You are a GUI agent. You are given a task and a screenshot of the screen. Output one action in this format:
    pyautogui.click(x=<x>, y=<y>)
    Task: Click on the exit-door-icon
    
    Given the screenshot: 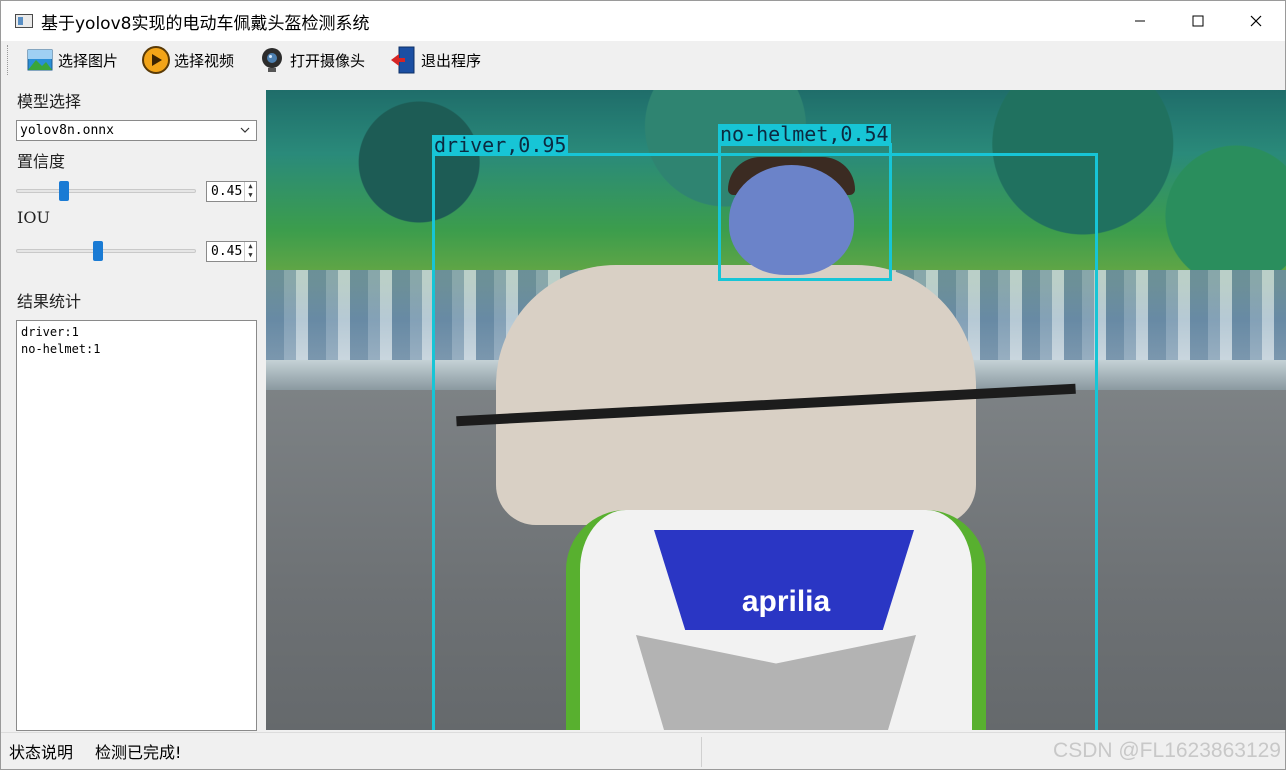 What is the action you would take?
    pyautogui.click(x=403, y=60)
    